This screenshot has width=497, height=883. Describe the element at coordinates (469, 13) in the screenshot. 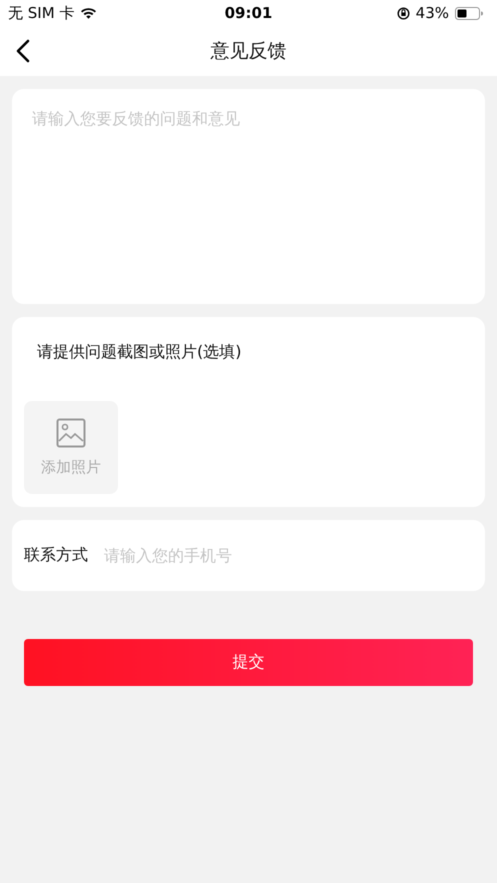

I see `battery-icon` at that location.